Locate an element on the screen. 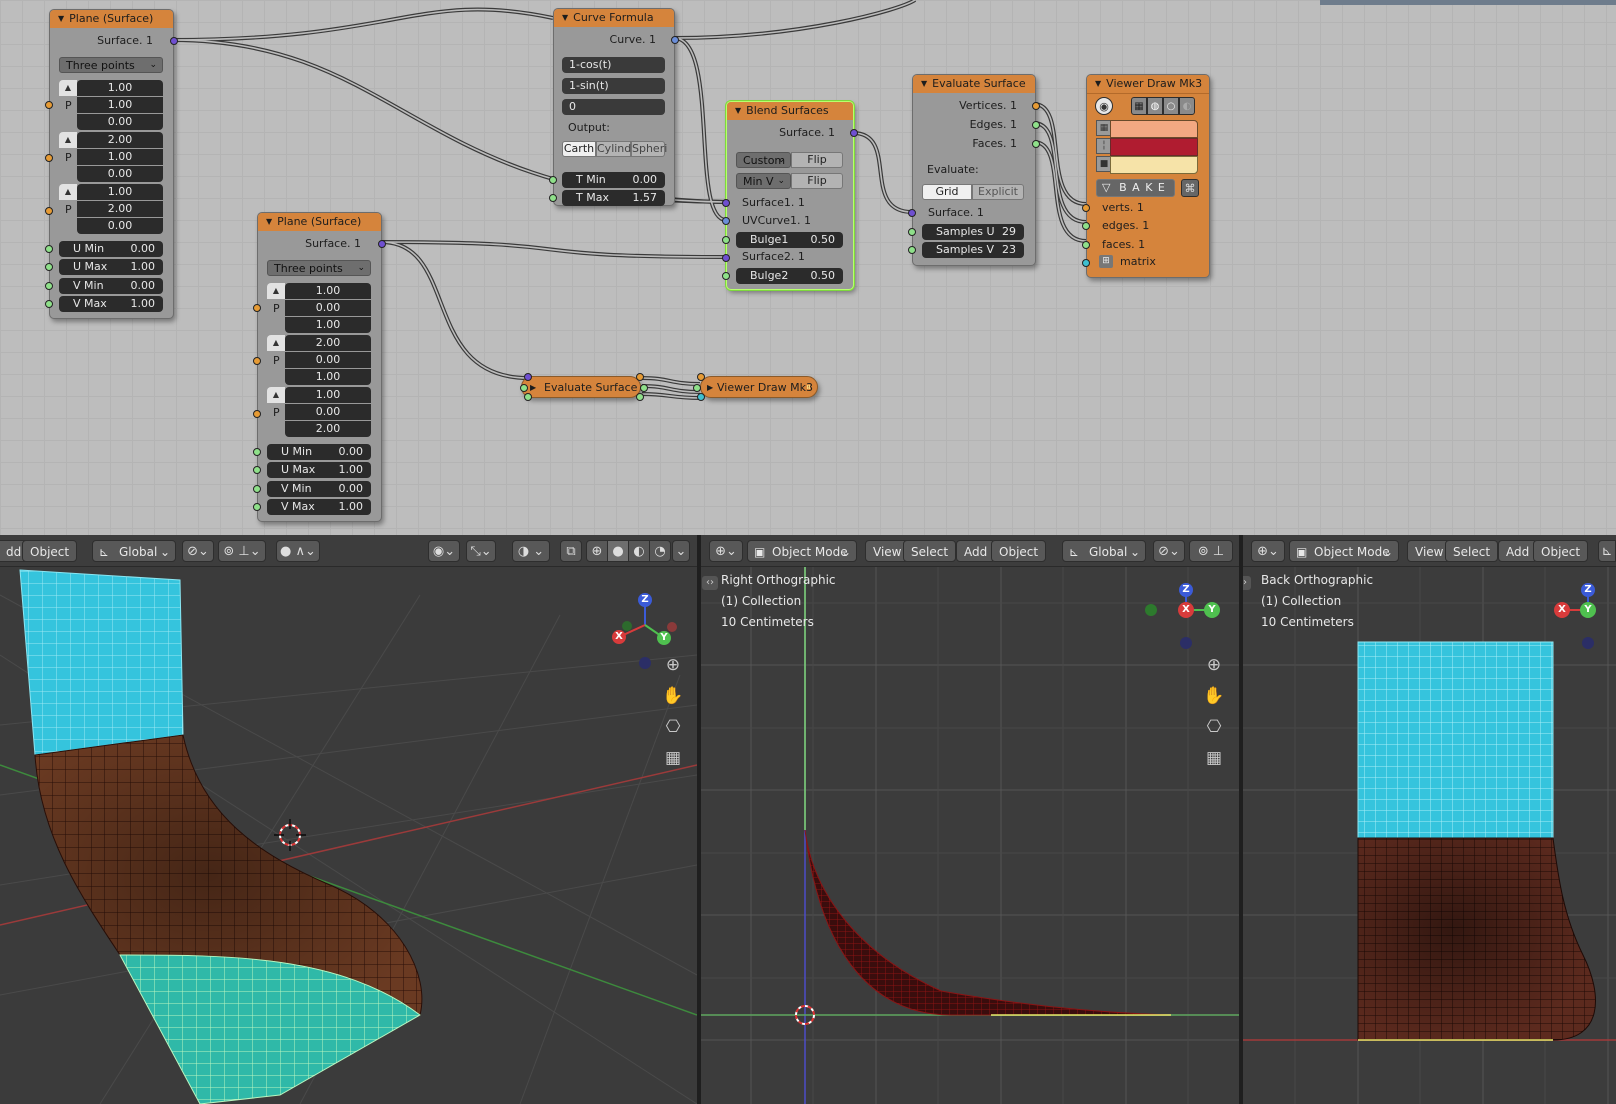 This screenshot has width=1616, height=1104. mode-spheri-button: Spheri is located at coordinates (649, 149).